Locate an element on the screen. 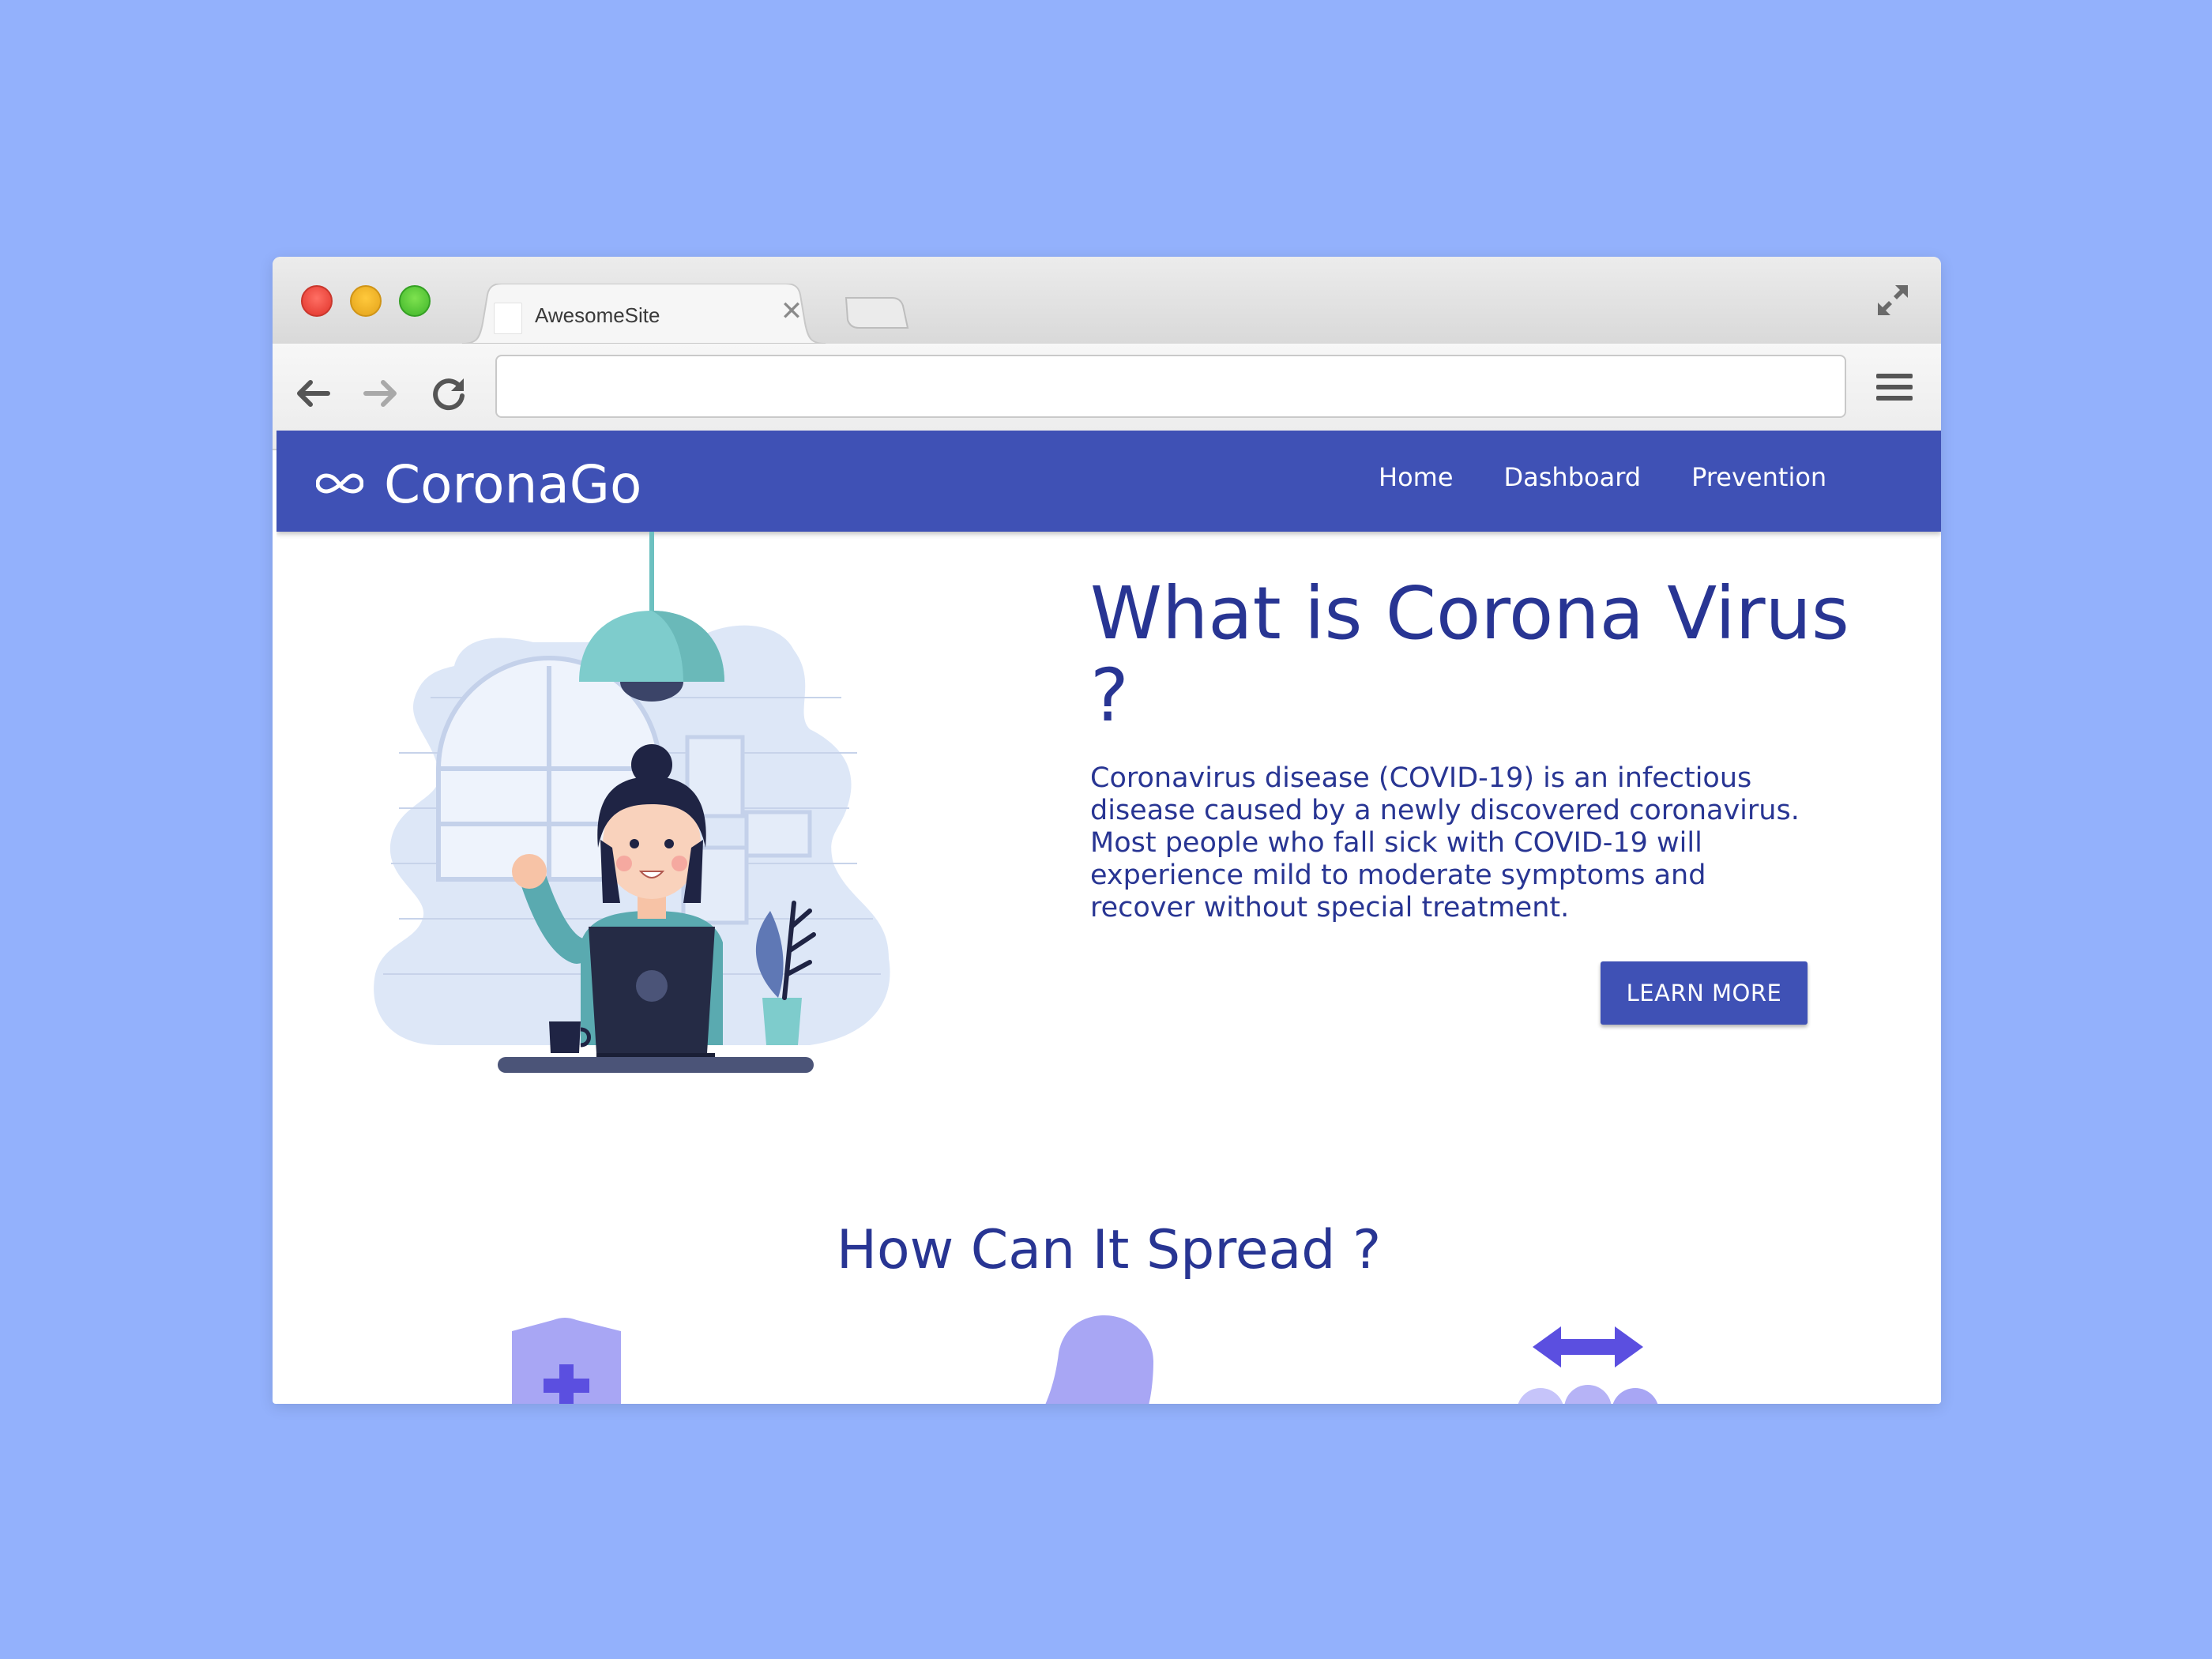 The width and height of the screenshot is (2212, 1659). maximize-window-button is located at coordinates (415, 301).